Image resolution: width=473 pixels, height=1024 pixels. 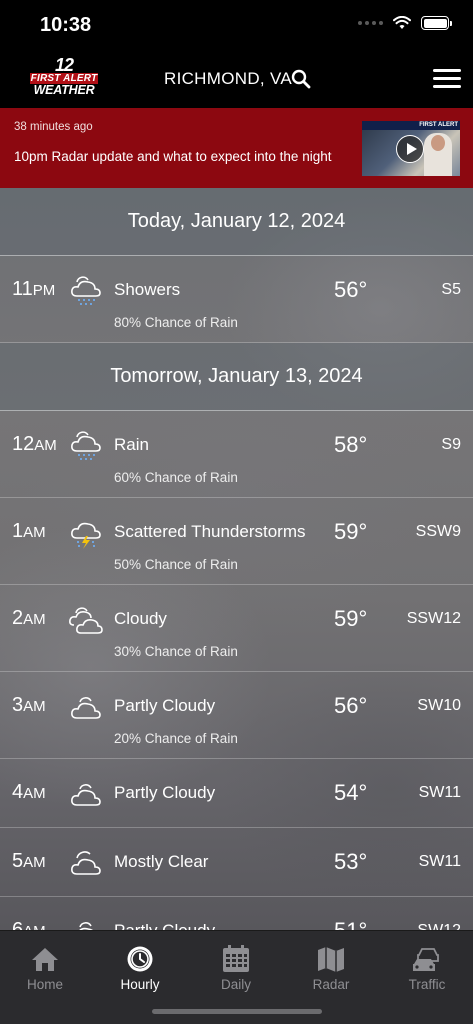 I want to click on hour-temperature: 58°, so click(x=351, y=444).